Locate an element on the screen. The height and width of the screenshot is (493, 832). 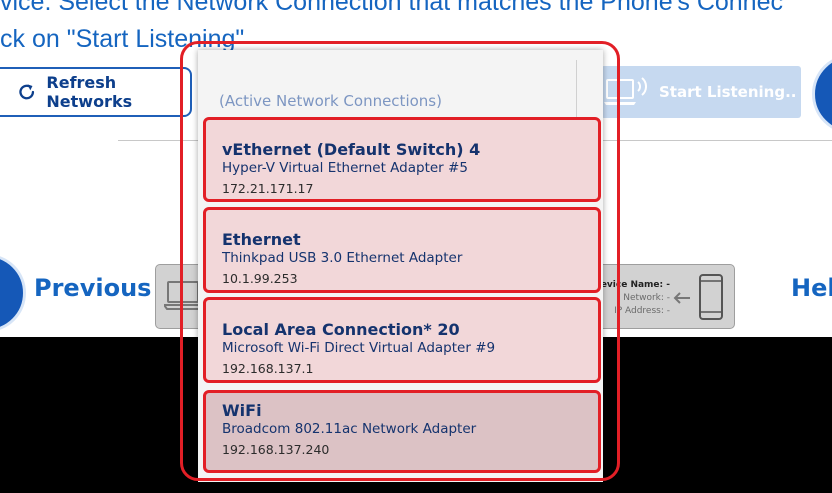
start-listening-button: Start Listening.. is located at coordinates (701, 92).